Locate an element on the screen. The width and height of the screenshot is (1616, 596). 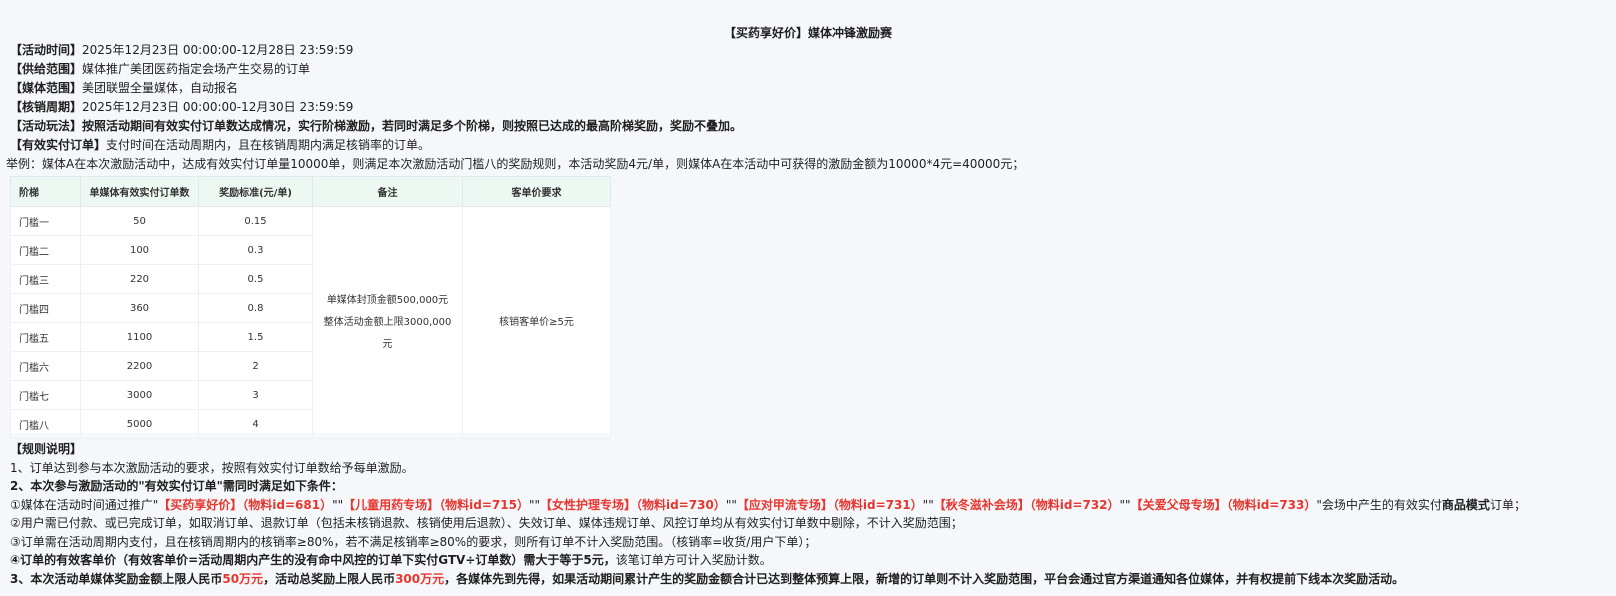
note-line: 单媒体封顶金额500,000元 is located at coordinates (387, 300).